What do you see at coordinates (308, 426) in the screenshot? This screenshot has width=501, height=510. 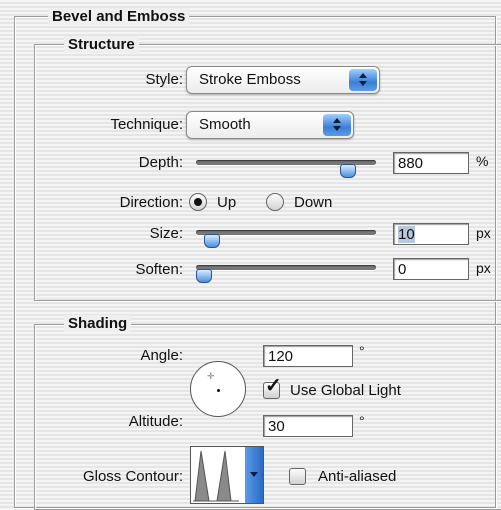 I see `altitude-input: 30` at bounding box center [308, 426].